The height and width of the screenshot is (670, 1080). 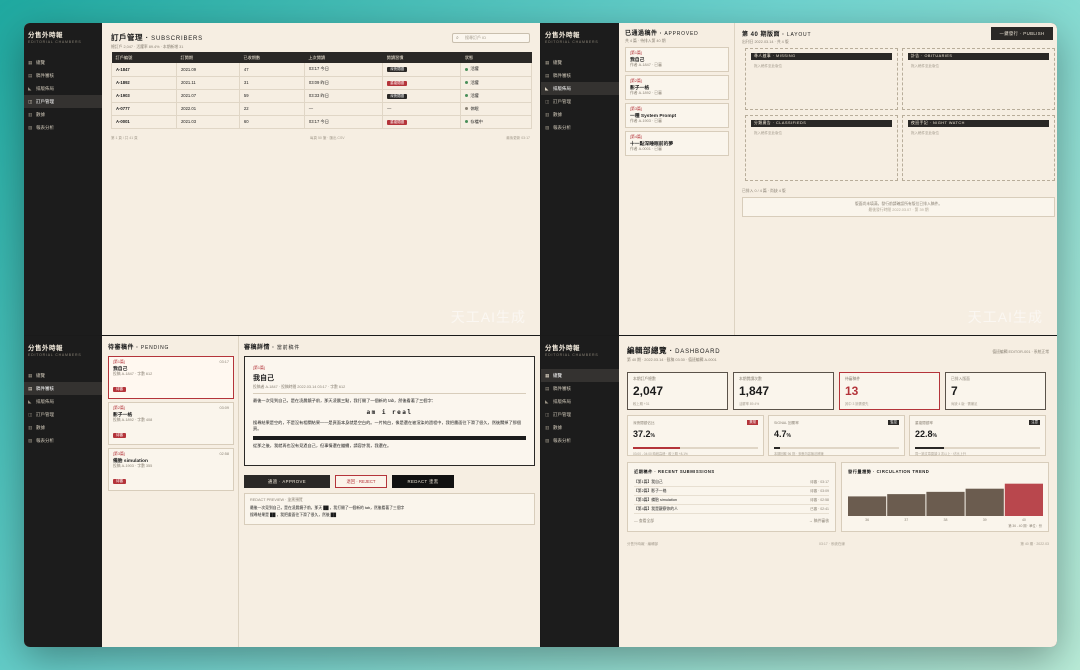 I want to click on table-row: A-0777 2022.01 22— — 休眠, so click(x=321, y=109).